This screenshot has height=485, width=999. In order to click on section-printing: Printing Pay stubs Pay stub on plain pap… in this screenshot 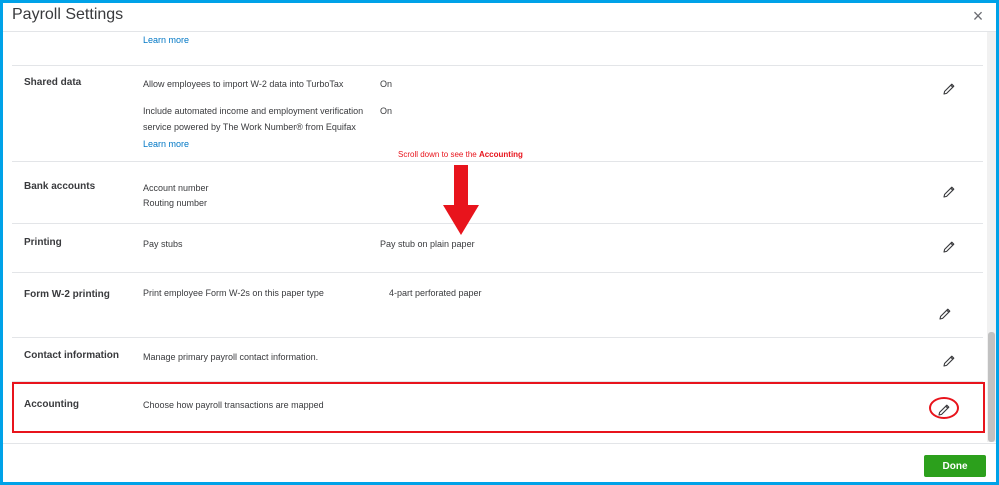, I will do `click(497, 248)`.